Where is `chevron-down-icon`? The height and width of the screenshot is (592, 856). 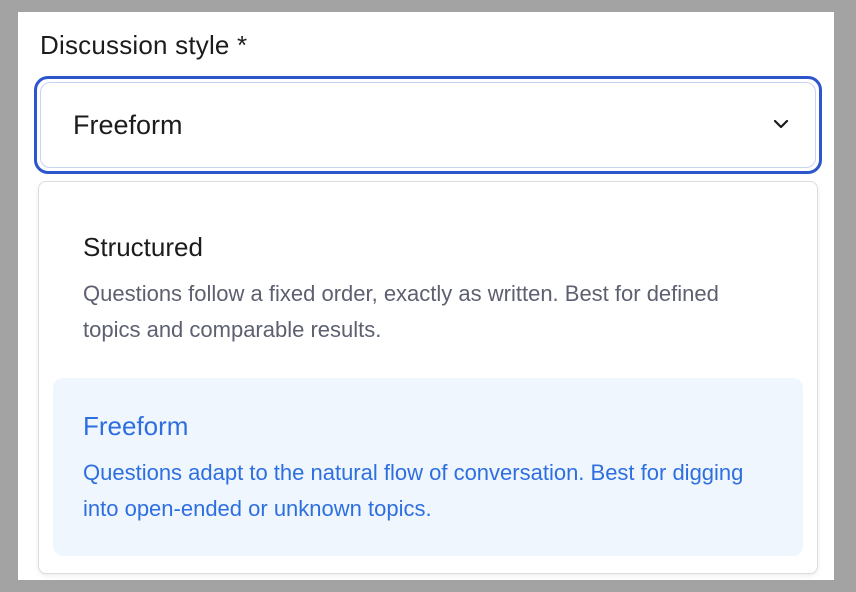 chevron-down-icon is located at coordinates (781, 124).